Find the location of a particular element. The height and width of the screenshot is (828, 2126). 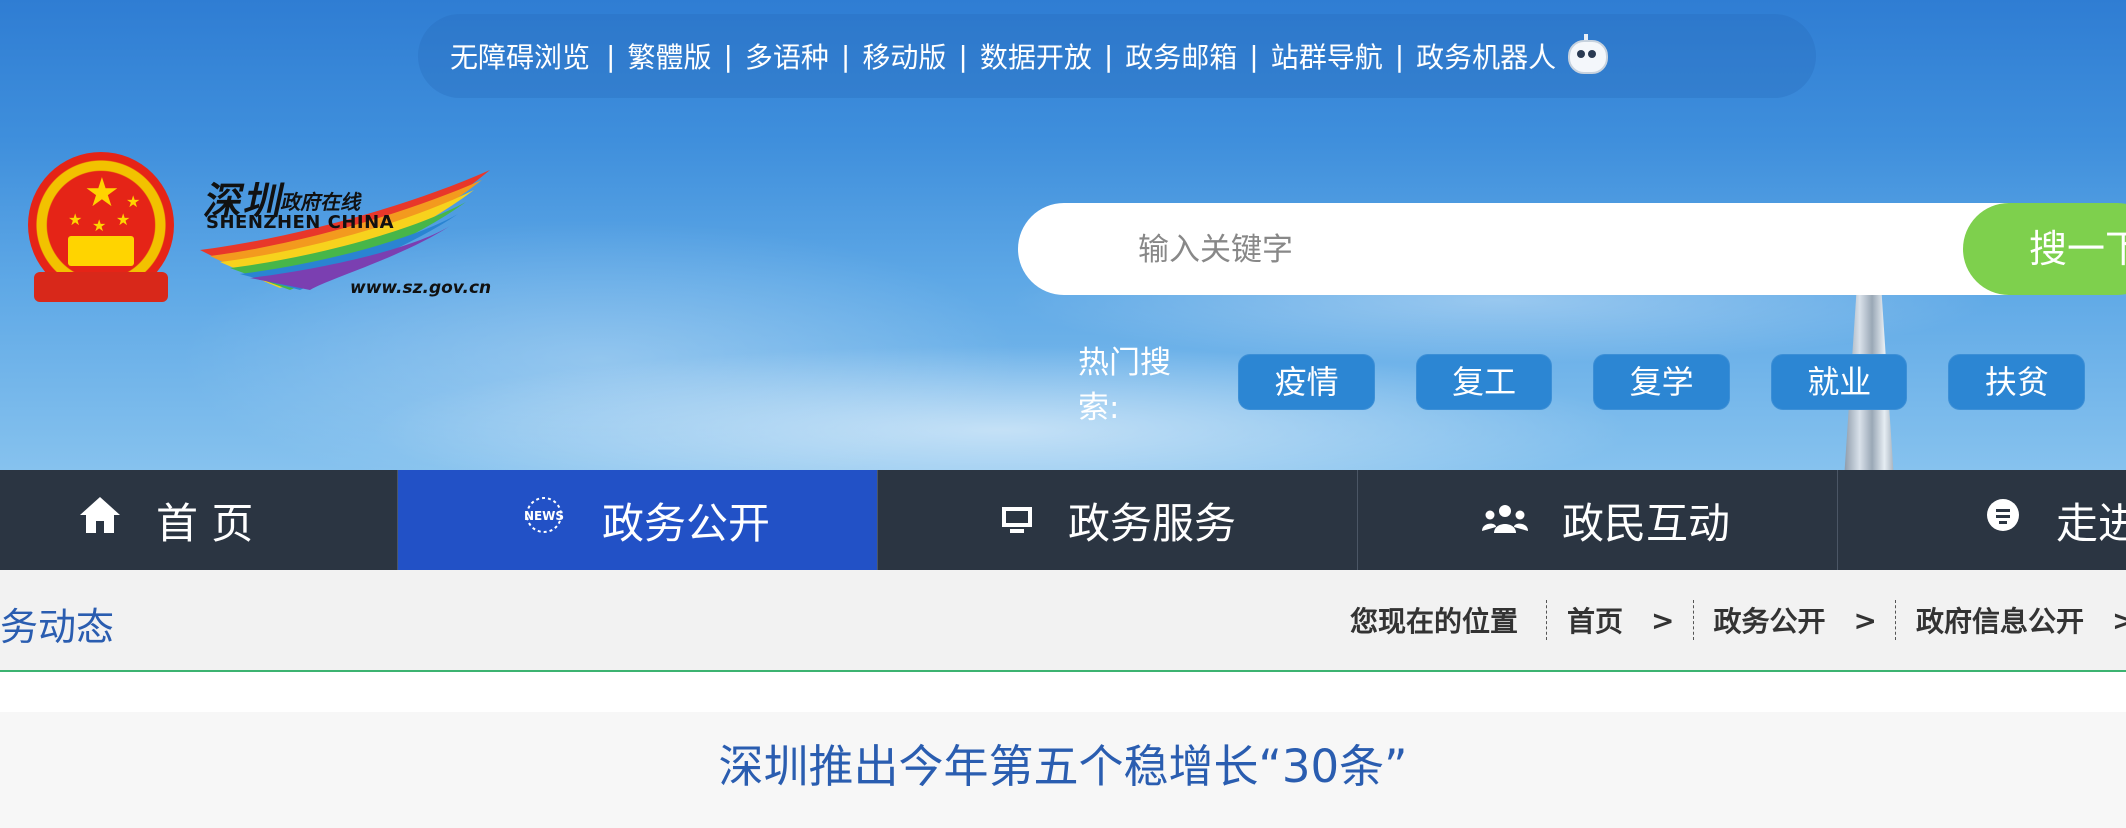

hot-tag-resume-school: 复学 is located at coordinates (1661, 382).